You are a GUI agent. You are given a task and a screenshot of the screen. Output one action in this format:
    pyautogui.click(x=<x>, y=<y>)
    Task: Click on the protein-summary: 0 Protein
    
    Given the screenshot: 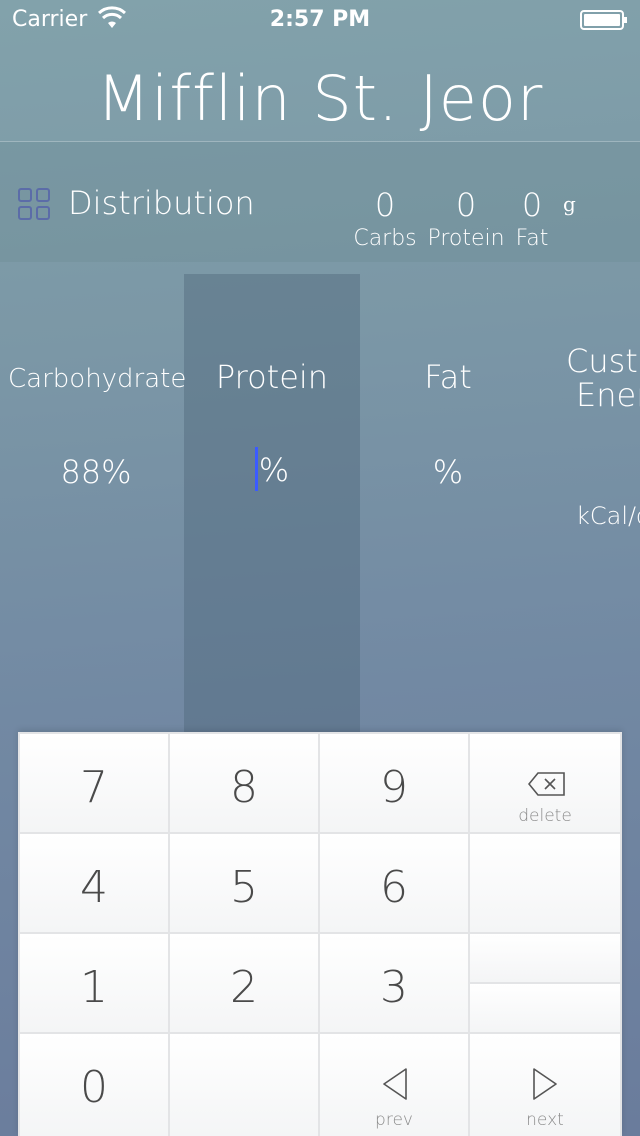 What is the action you would take?
    pyautogui.click(x=466, y=218)
    